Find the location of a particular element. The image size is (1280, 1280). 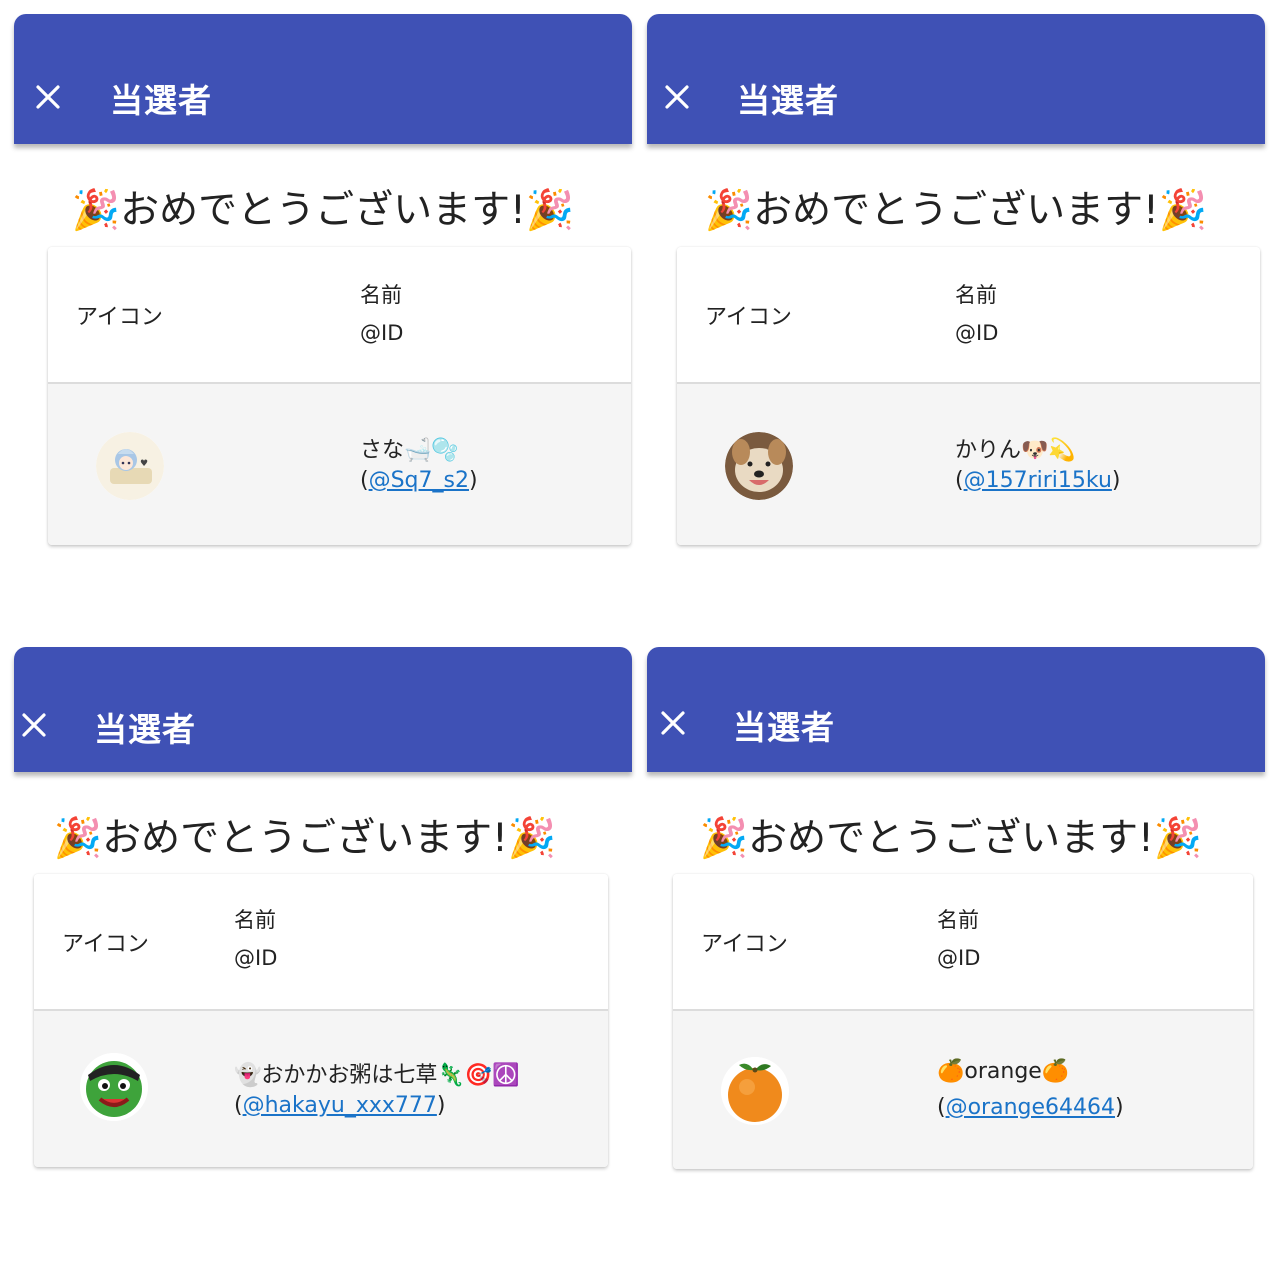

winner-name: 👻おかかお粥は七草🦎🎯☮️ is located at coordinates (377, 1075).